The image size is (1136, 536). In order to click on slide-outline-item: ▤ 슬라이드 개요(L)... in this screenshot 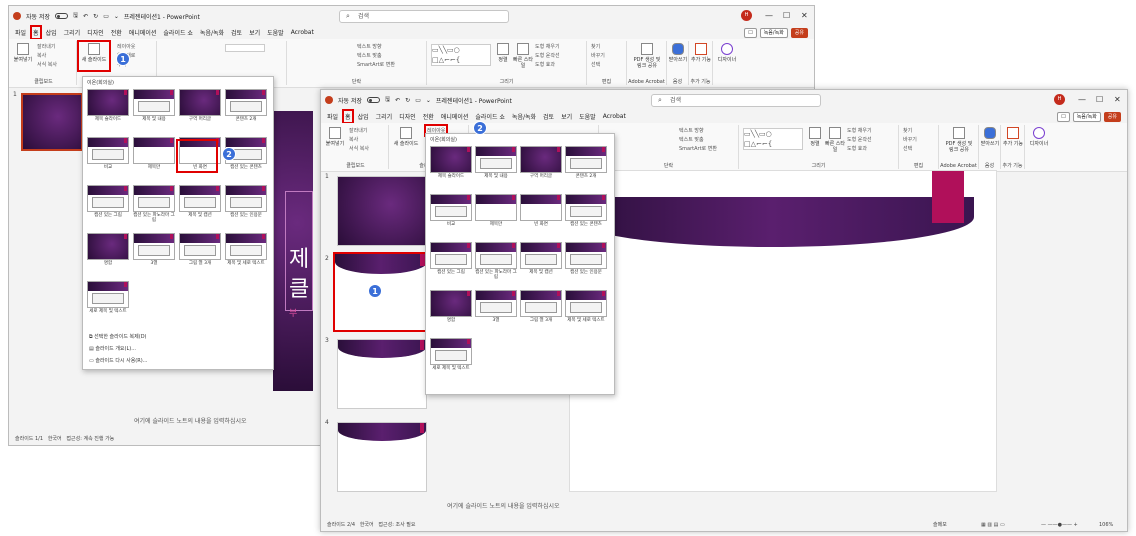, I will do `click(112, 348)`.